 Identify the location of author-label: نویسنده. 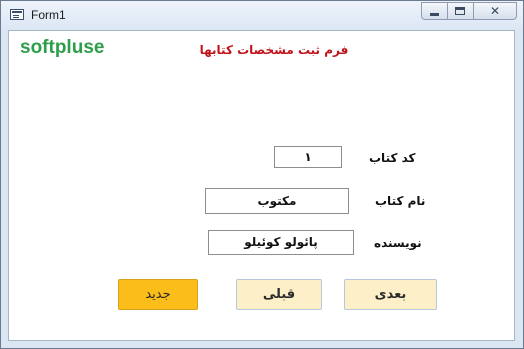
(398, 243).